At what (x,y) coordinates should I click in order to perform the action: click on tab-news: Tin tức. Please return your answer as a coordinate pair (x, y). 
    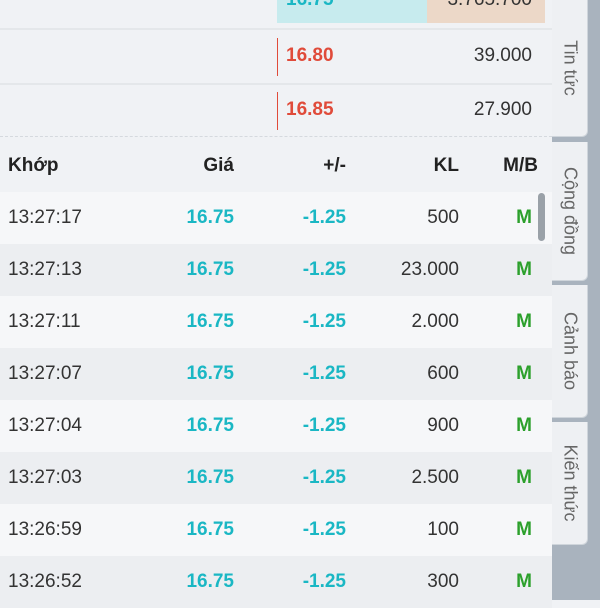
    Looking at the image, I should click on (570, 68).